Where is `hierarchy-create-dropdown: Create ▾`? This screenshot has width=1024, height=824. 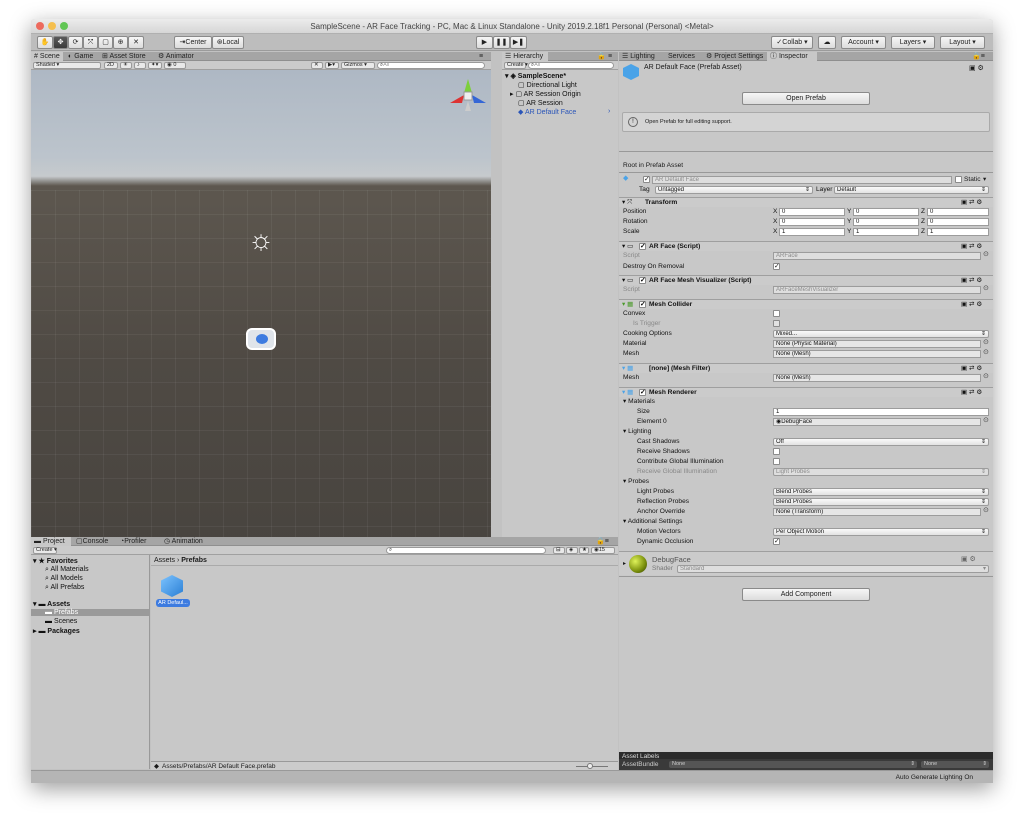 hierarchy-create-dropdown: Create ▾ is located at coordinates (516, 65).